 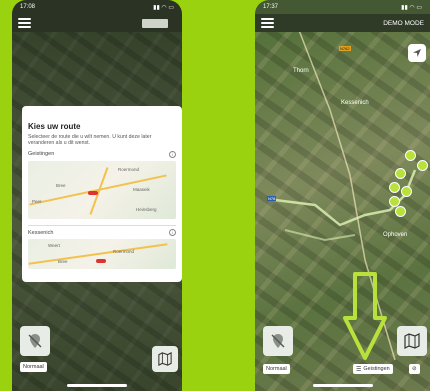 I want to click on status-bar: 17:37 ▮▮ ◠ ▭, so click(x=342, y=7).